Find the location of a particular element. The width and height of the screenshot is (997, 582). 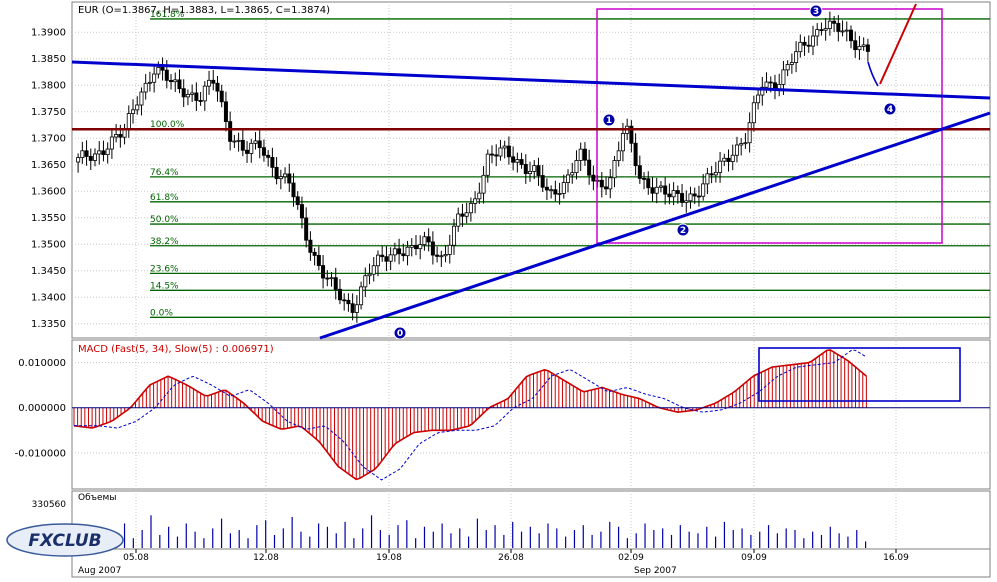

fibonacci-label: 50.0% is located at coordinates (164, 220).